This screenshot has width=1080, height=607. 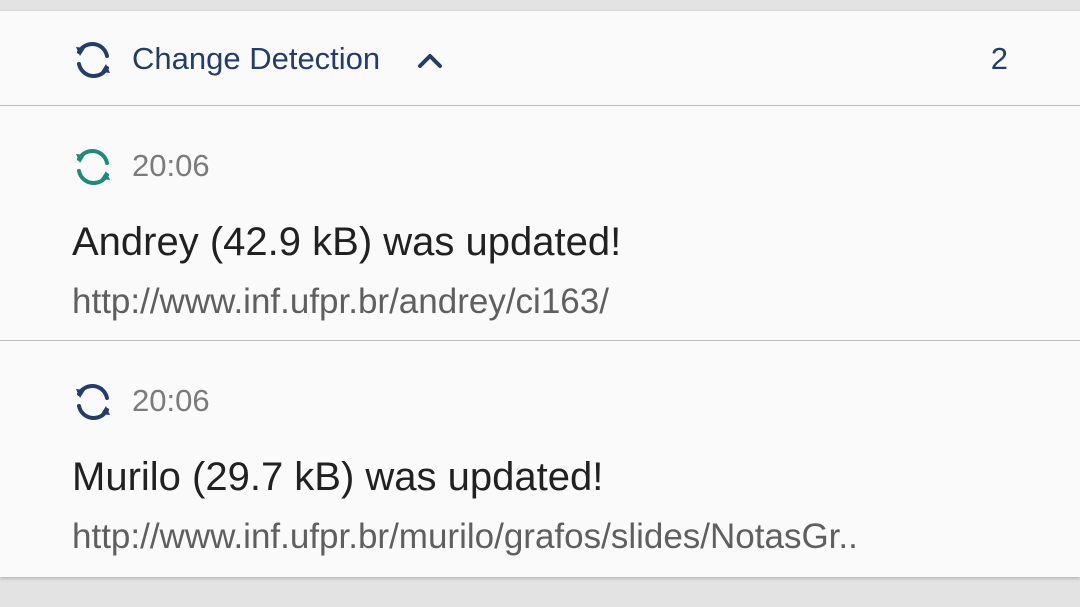 What do you see at coordinates (338, 477) in the screenshot?
I see `notification-title: Murilo (29.7 kB) was updated!` at bounding box center [338, 477].